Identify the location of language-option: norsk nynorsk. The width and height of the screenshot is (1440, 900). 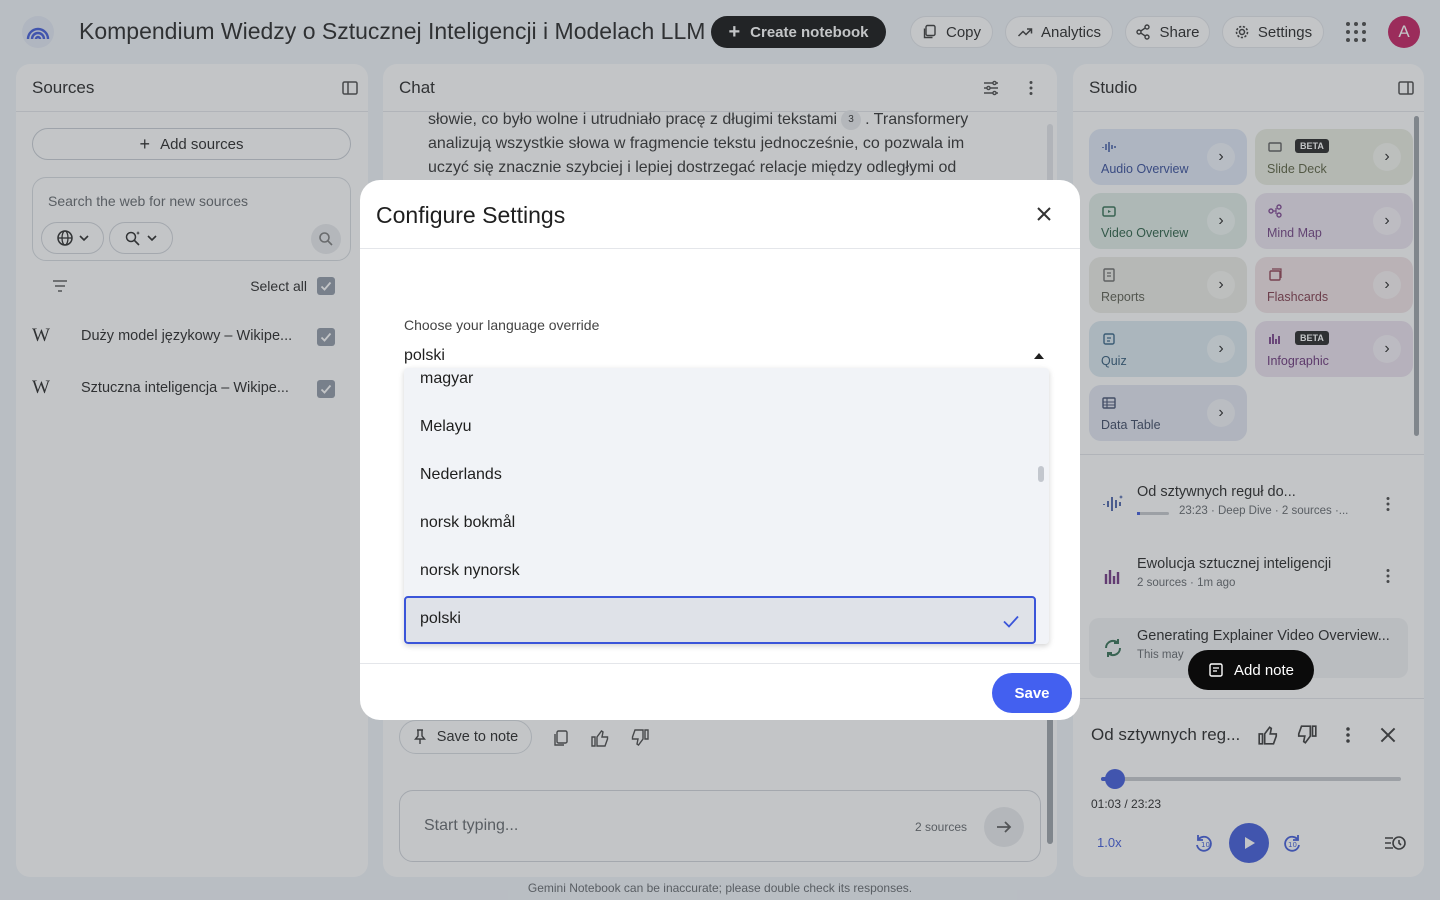
(726, 572).